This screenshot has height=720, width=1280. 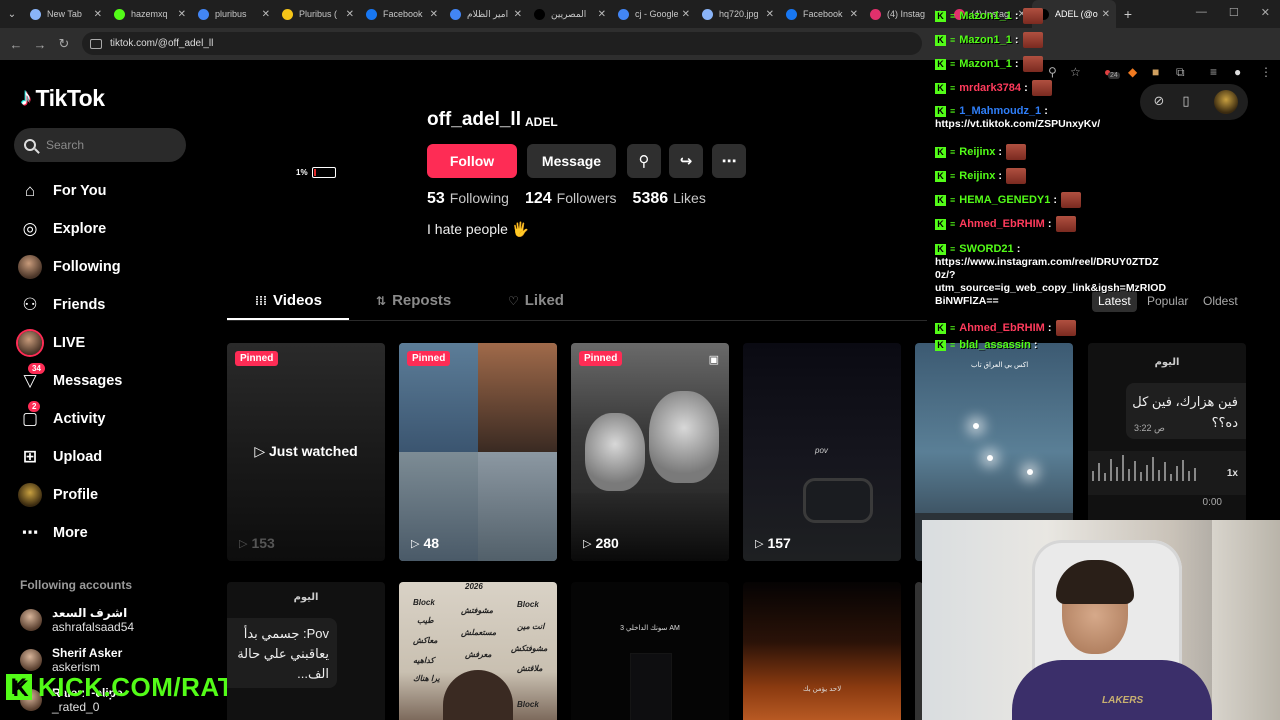 What do you see at coordinates (62, 191) in the screenshot?
I see `sidebar-item-for-you: ⌂ For You` at bounding box center [62, 191].